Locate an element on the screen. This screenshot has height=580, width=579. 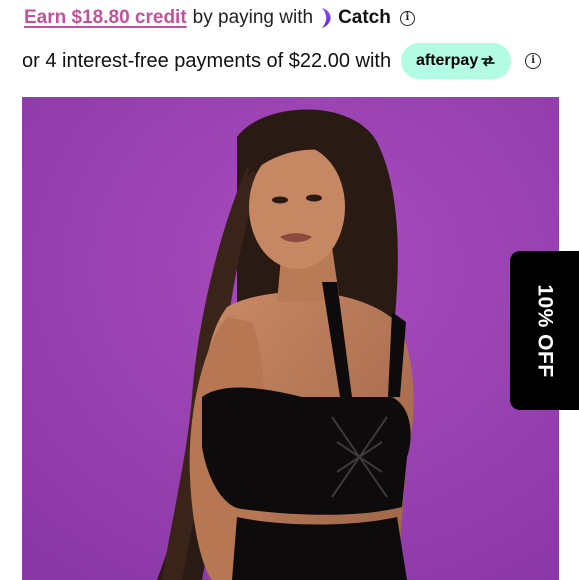
catch-logo: Catch is located at coordinates (355, 18).